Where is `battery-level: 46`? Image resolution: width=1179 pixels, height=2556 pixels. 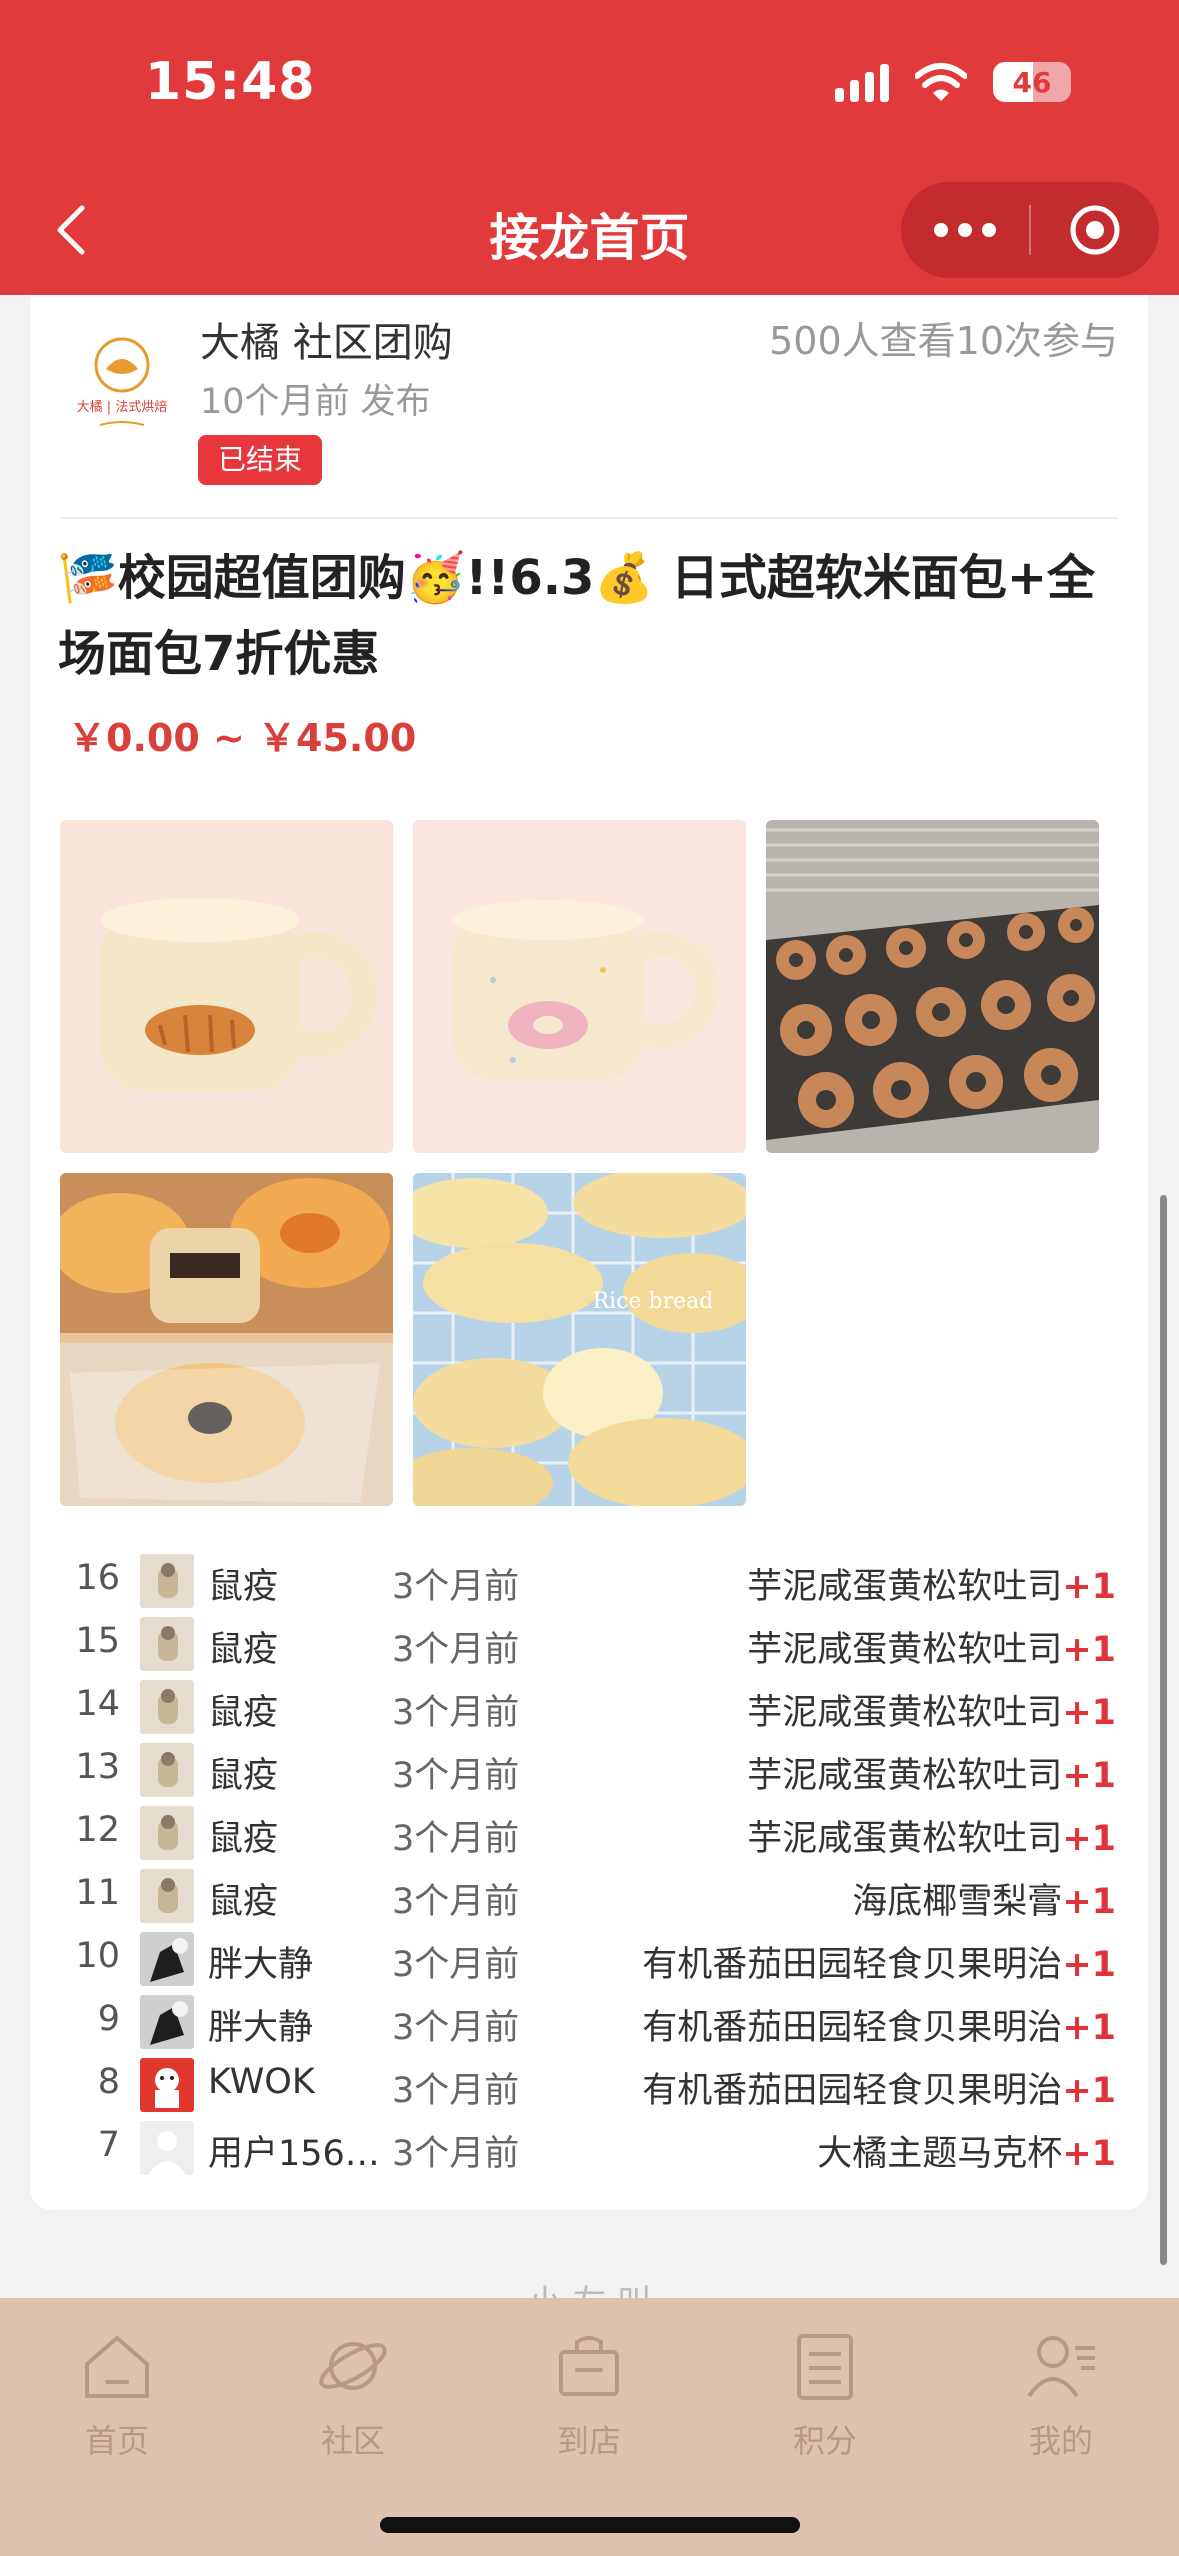
battery-level: 46 is located at coordinates (1032, 82).